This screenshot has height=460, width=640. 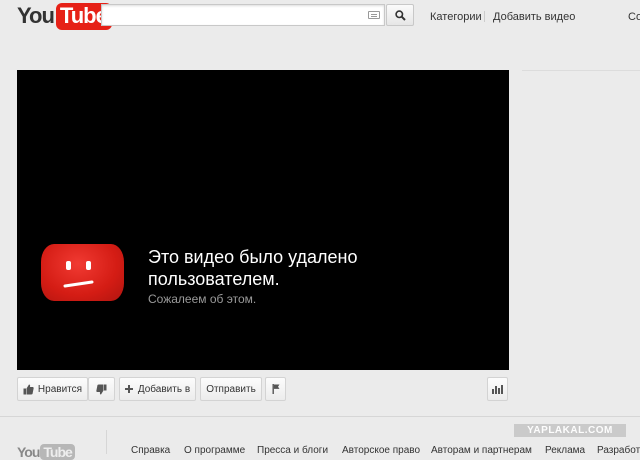 I want to click on share-label: Отправить, so click(x=231, y=389).